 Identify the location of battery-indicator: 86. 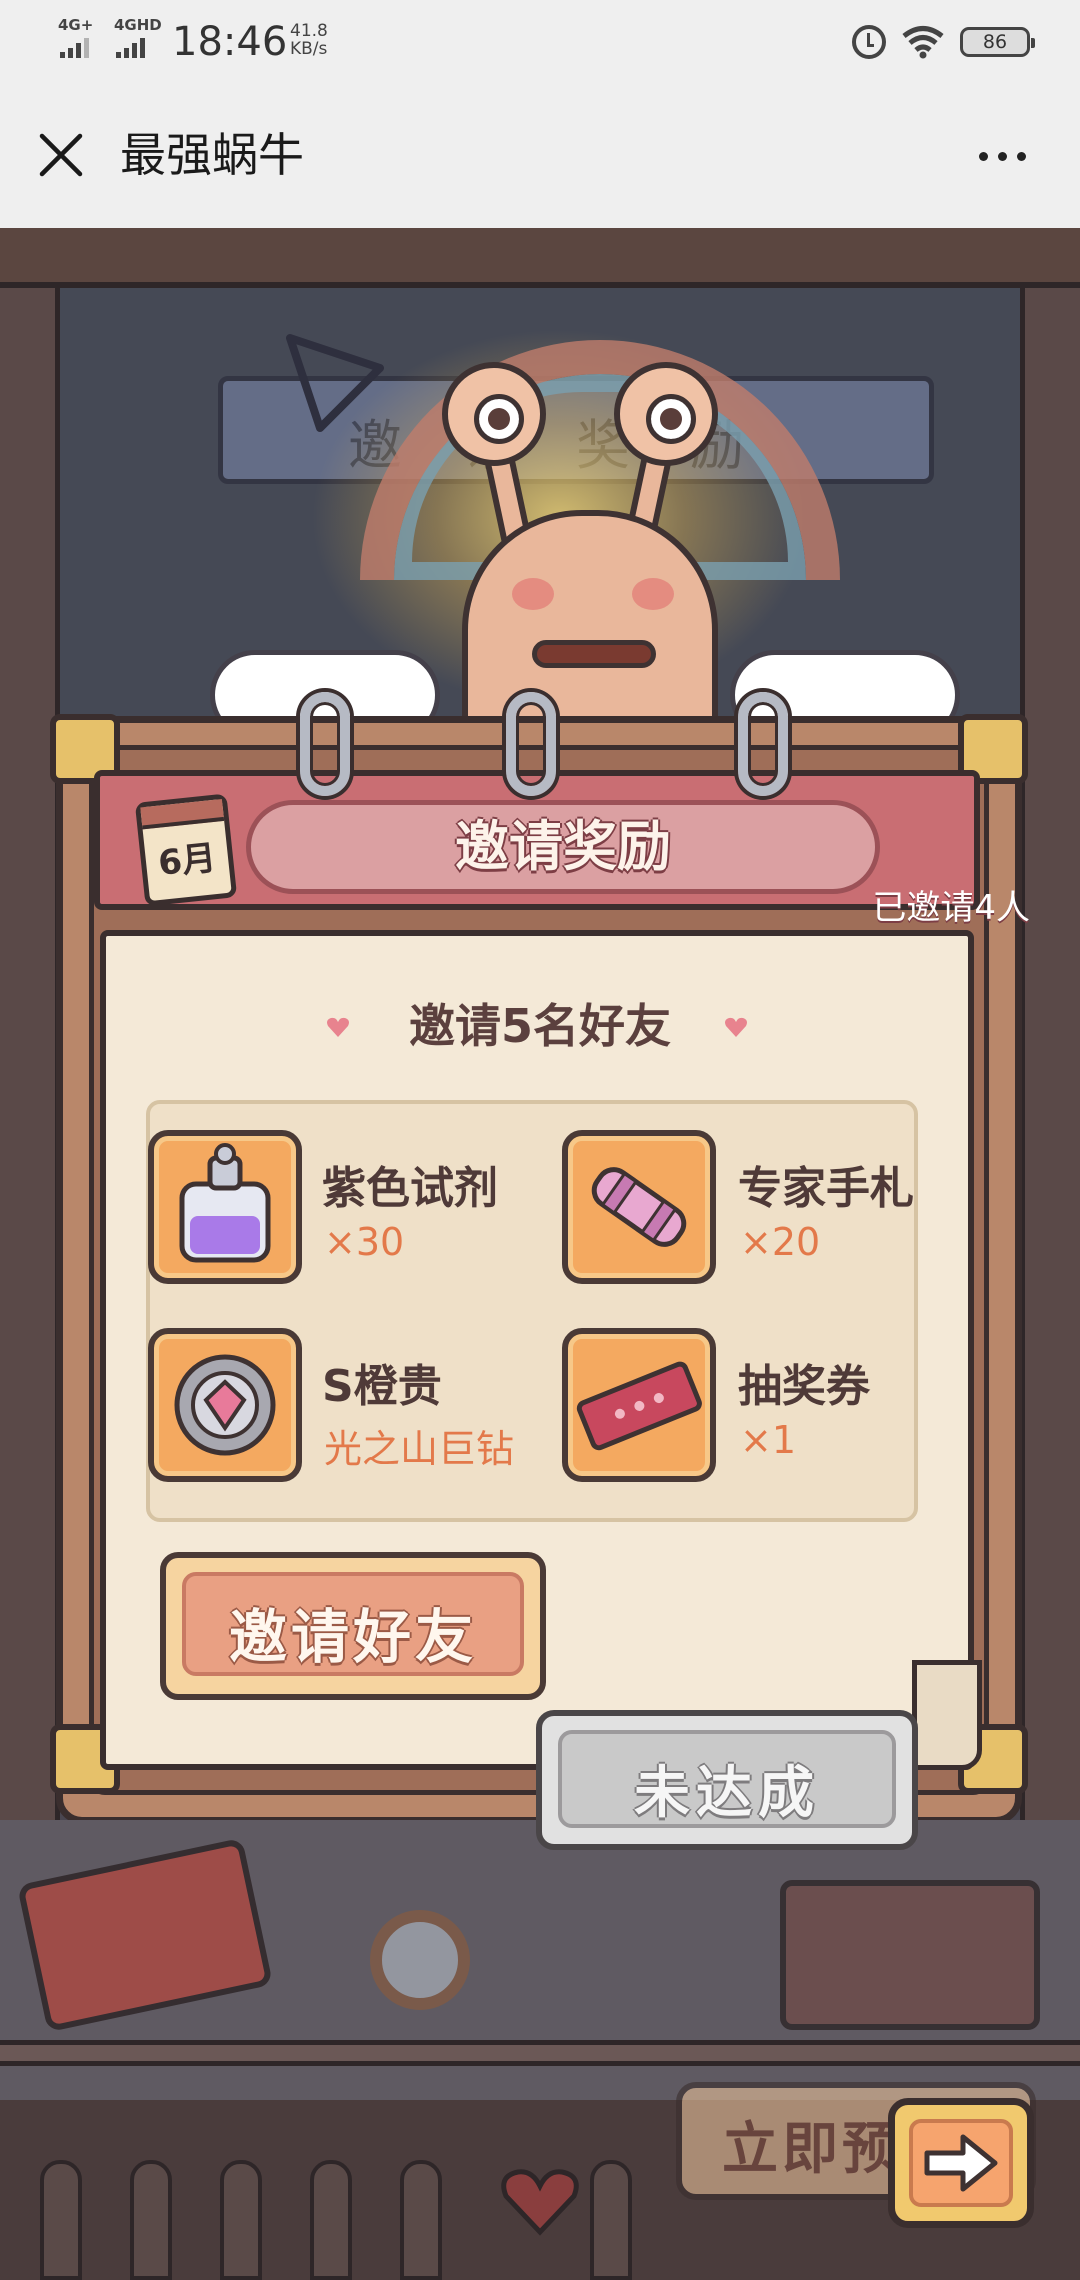
(997, 42).